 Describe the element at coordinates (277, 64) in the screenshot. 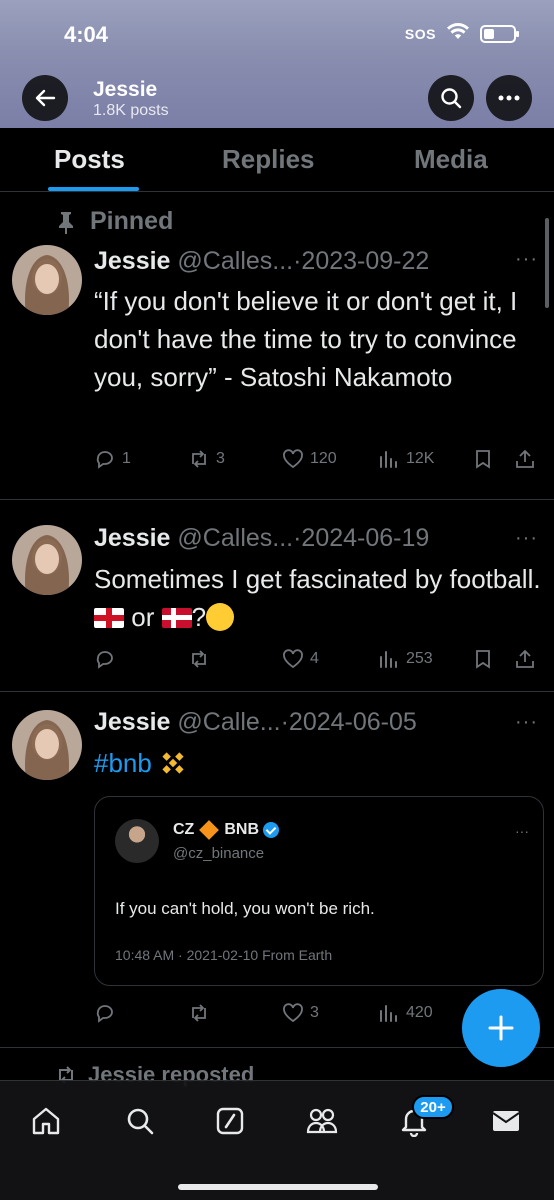

I see `profile-header-banner: 4:04 SOS Jessie 1.8K posts` at that location.